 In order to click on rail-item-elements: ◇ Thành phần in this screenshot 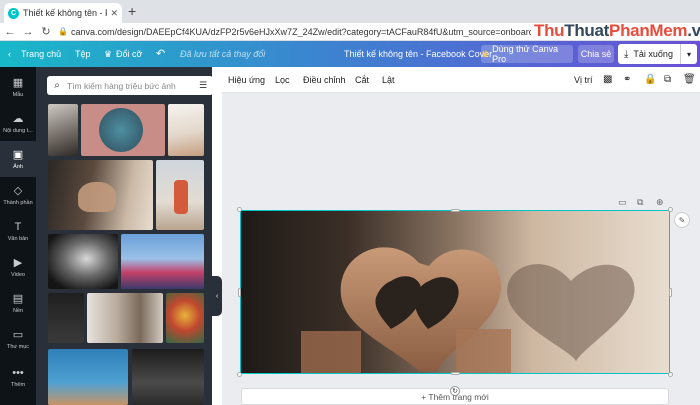, I will do `click(18, 195)`.